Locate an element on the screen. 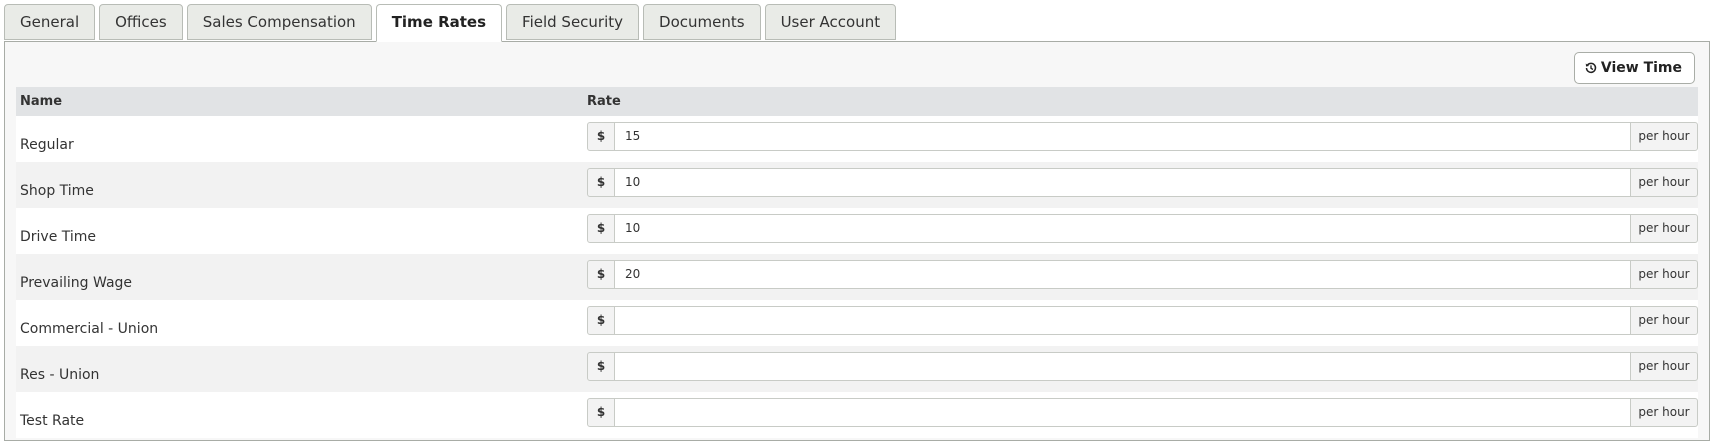 Image resolution: width=1714 pixels, height=441 pixels. rate-name: Test Rate is located at coordinates (52, 421).